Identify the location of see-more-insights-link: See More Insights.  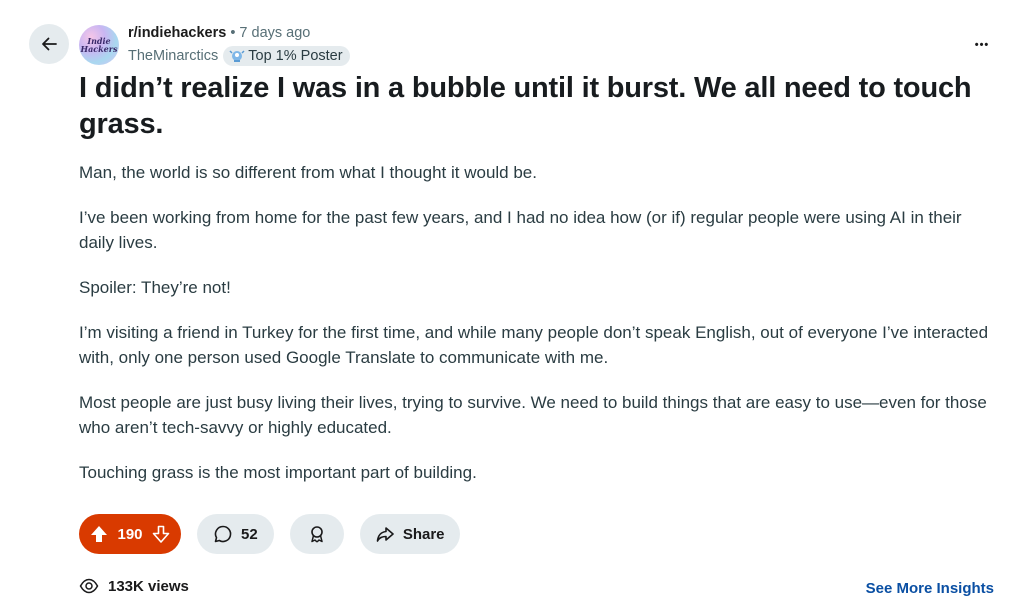
(930, 588).